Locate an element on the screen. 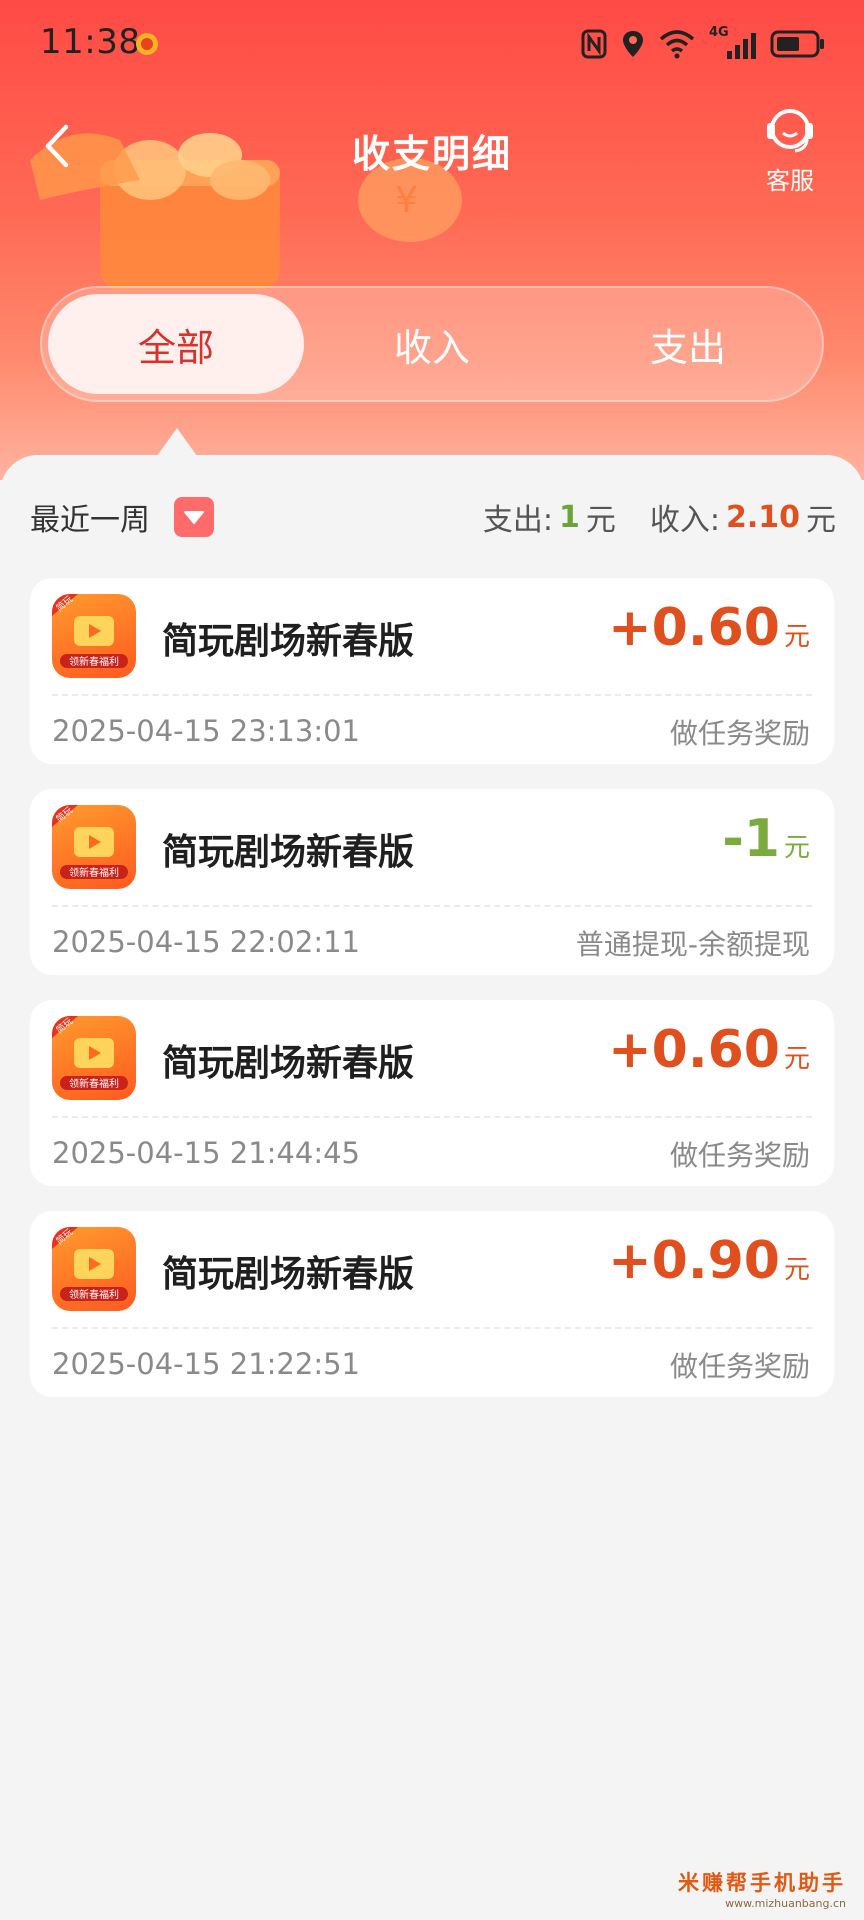 This screenshot has height=1920, width=864. transaction-datetime: 2025-04-15 22:02:11 is located at coordinates (206, 942).